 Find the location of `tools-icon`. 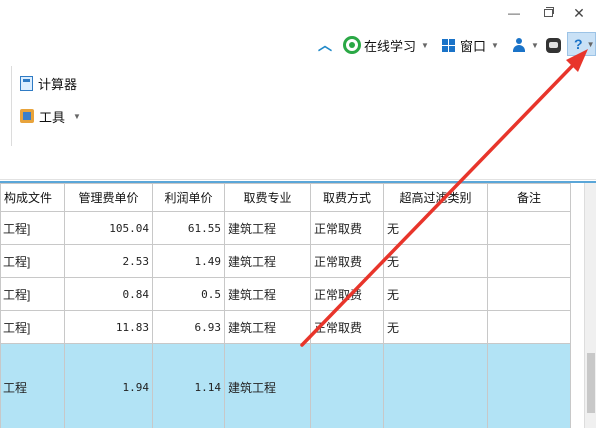

tools-icon is located at coordinates (27, 116).